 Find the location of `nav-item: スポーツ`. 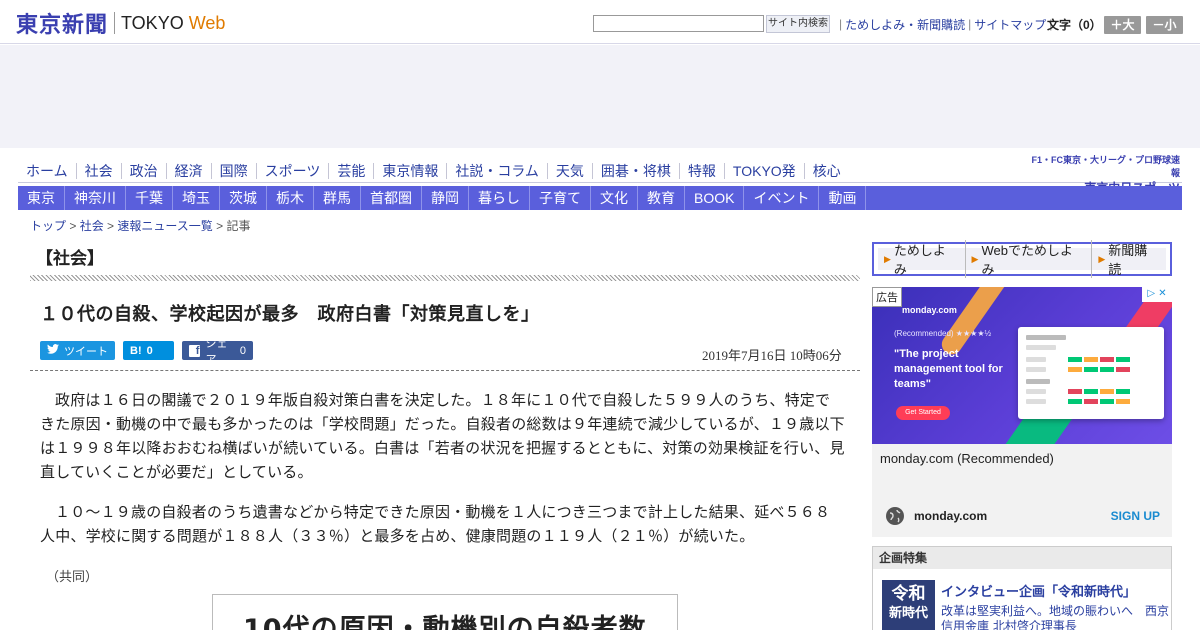

nav-item: スポーツ is located at coordinates (293, 171).